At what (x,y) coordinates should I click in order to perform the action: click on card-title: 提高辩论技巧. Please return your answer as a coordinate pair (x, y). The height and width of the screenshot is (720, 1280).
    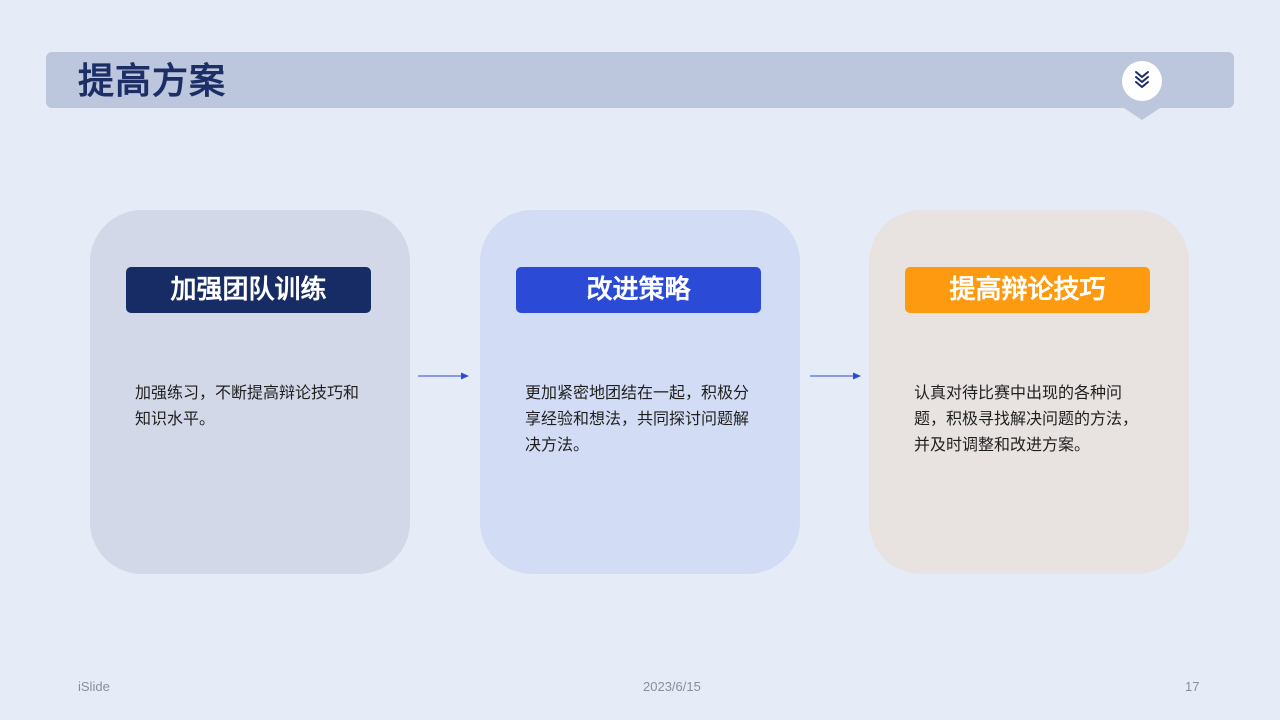
    Looking at the image, I should click on (1027, 290).